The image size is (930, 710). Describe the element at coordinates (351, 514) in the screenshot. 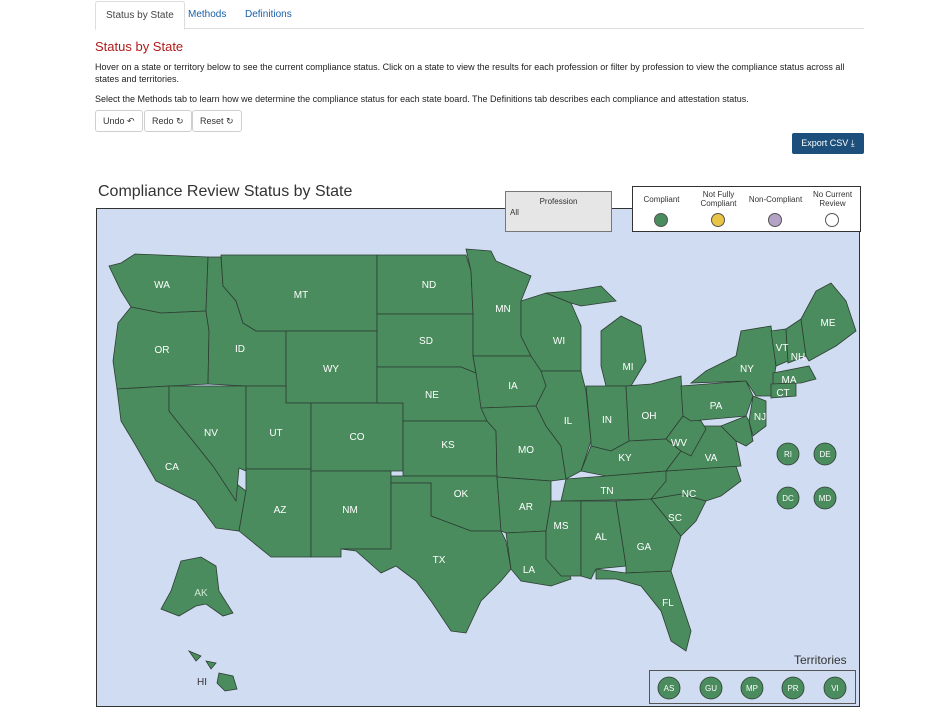

I see `state-nm` at that location.